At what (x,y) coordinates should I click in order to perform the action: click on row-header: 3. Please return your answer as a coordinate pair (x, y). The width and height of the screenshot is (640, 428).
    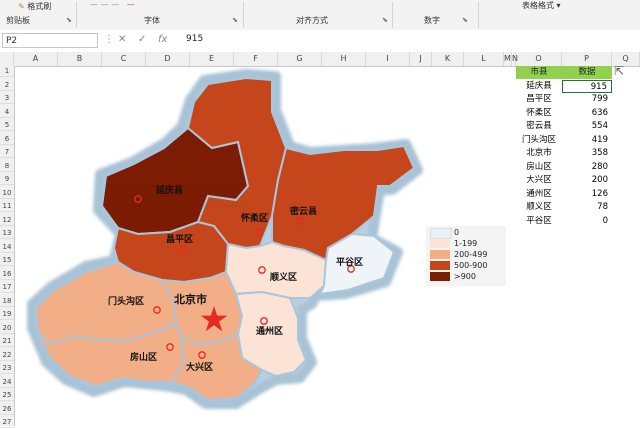
    Looking at the image, I should click on (7, 98).